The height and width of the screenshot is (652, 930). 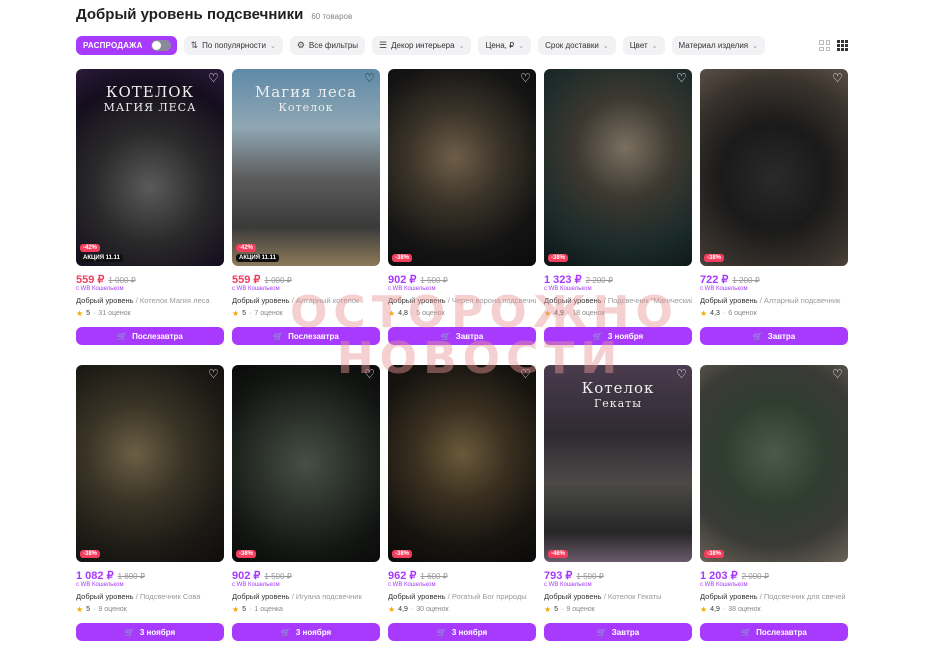 I want to click on category-dropdown: ☰ Декор интерьера ⌄, so click(x=422, y=45).